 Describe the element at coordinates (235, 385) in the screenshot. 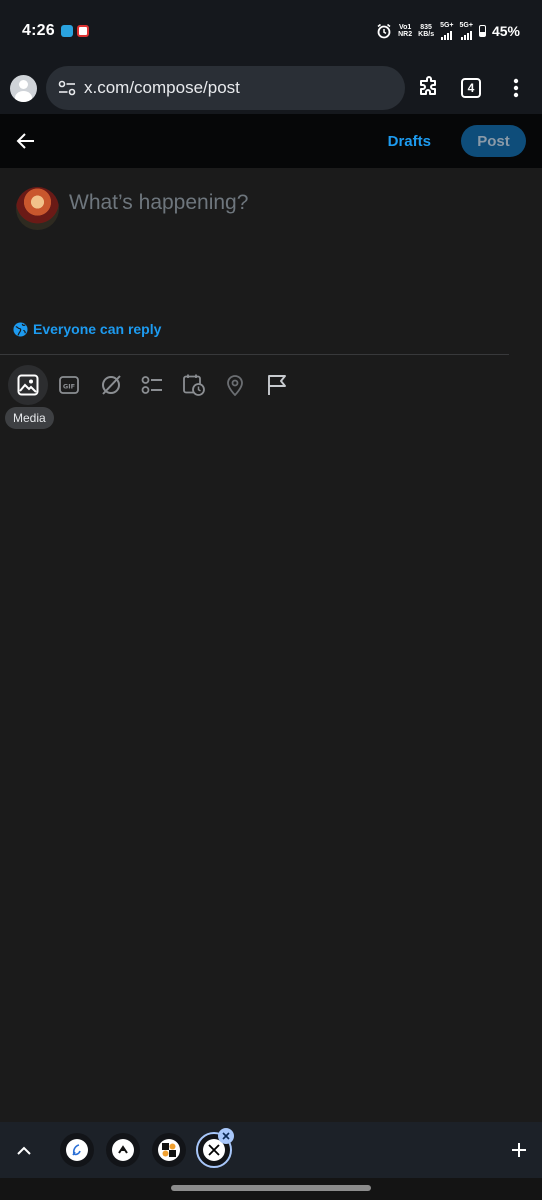

I see `location-icon` at that location.